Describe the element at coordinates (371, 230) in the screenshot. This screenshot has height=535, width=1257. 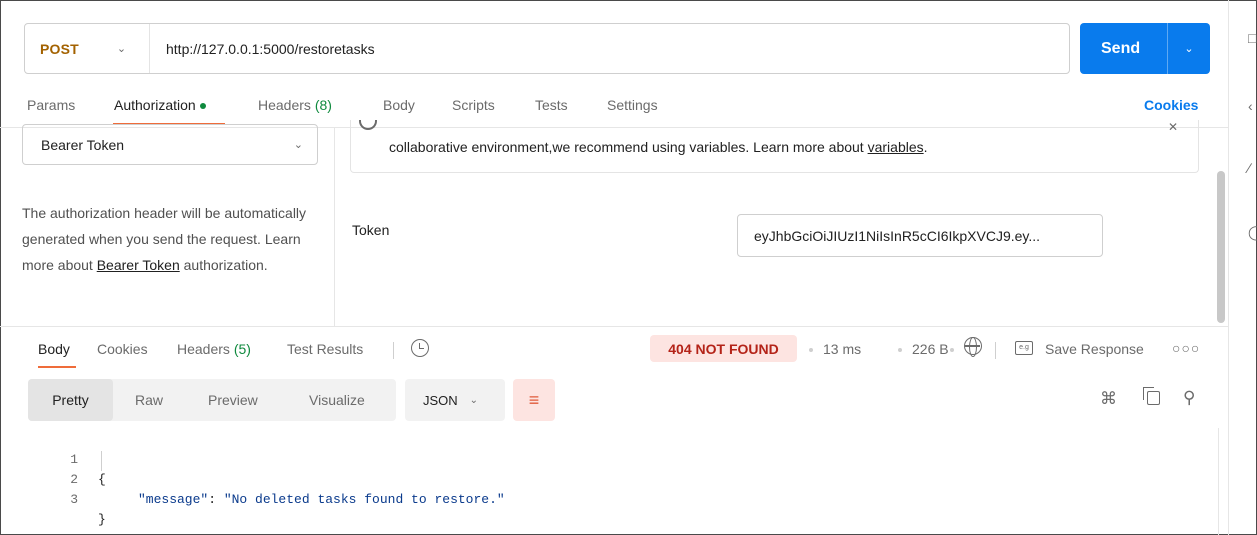
I see `token-label: Token` at that location.